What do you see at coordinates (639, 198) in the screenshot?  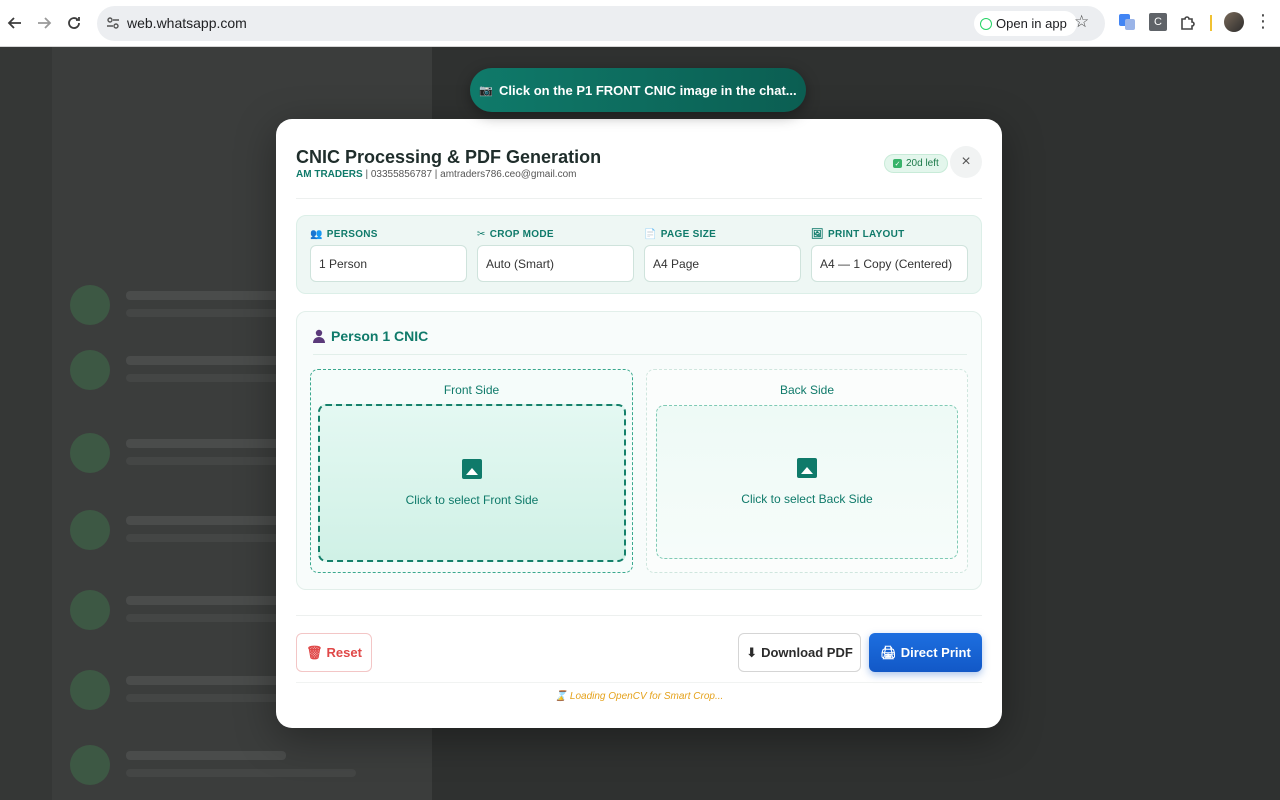 I see `header-divider` at bounding box center [639, 198].